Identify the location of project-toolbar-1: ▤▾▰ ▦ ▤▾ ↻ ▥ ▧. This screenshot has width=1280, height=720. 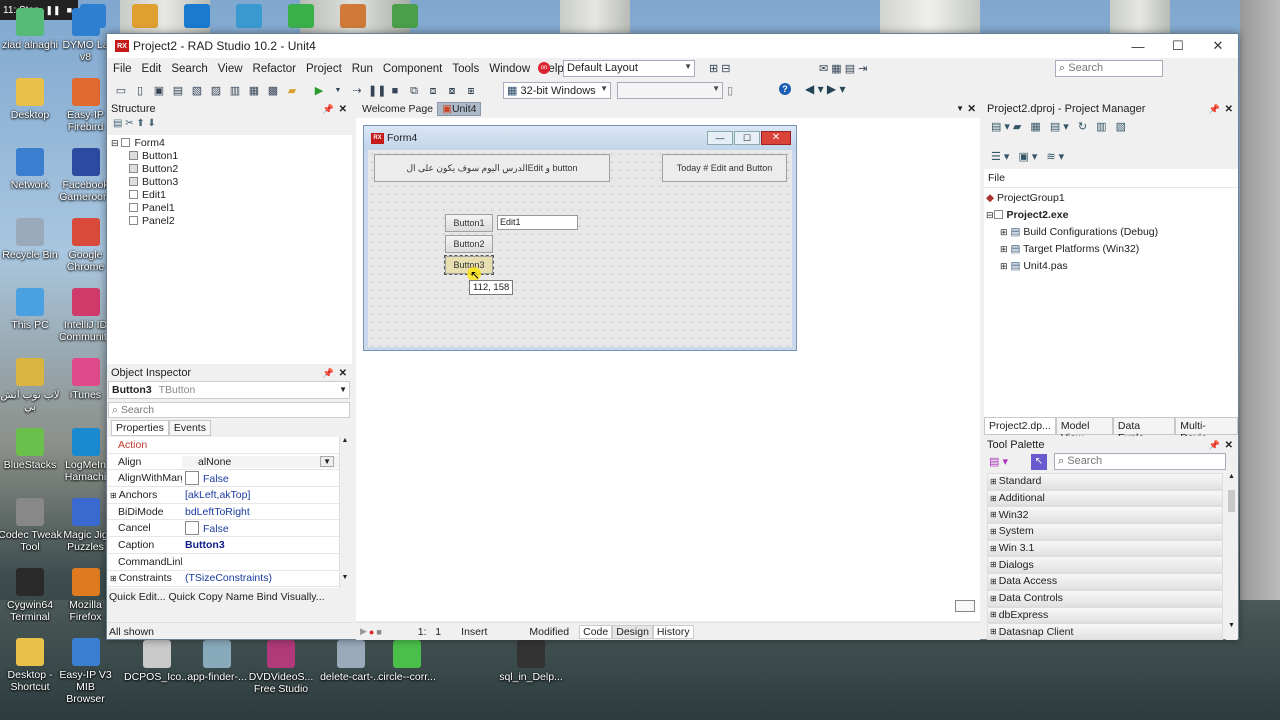
(1060, 126).